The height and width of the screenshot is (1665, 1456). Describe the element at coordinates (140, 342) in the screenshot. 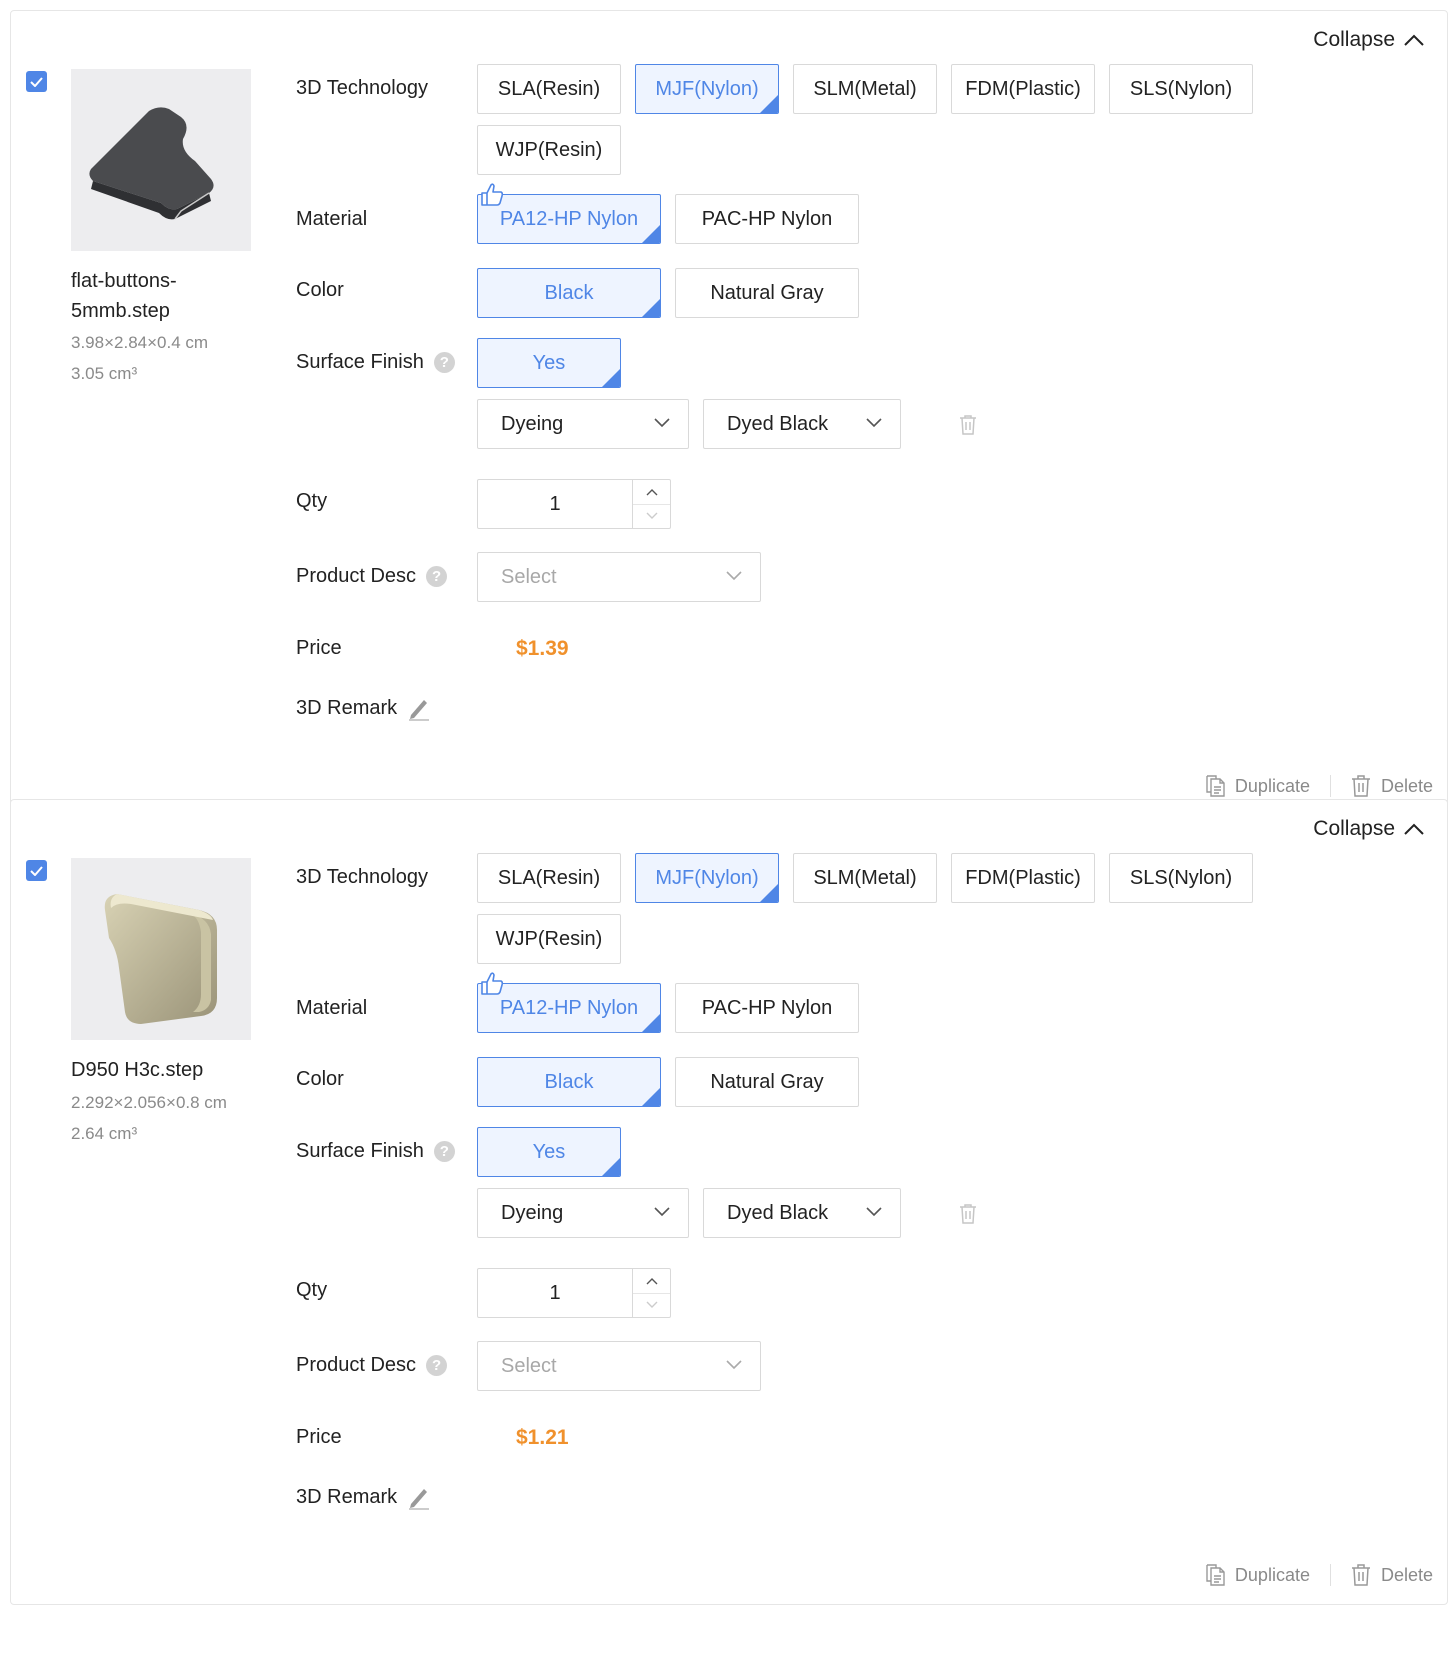

I see `part-dimensions: 3.98×2.84×0.4 cm` at that location.